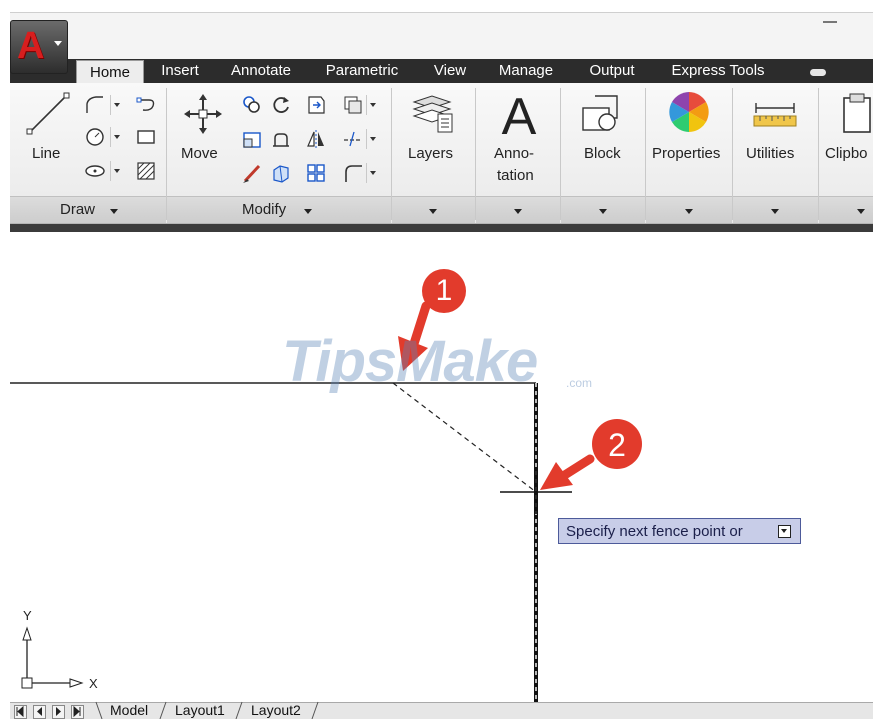 This screenshot has height=719, width=873. I want to click on block-button, so click(602, 114).